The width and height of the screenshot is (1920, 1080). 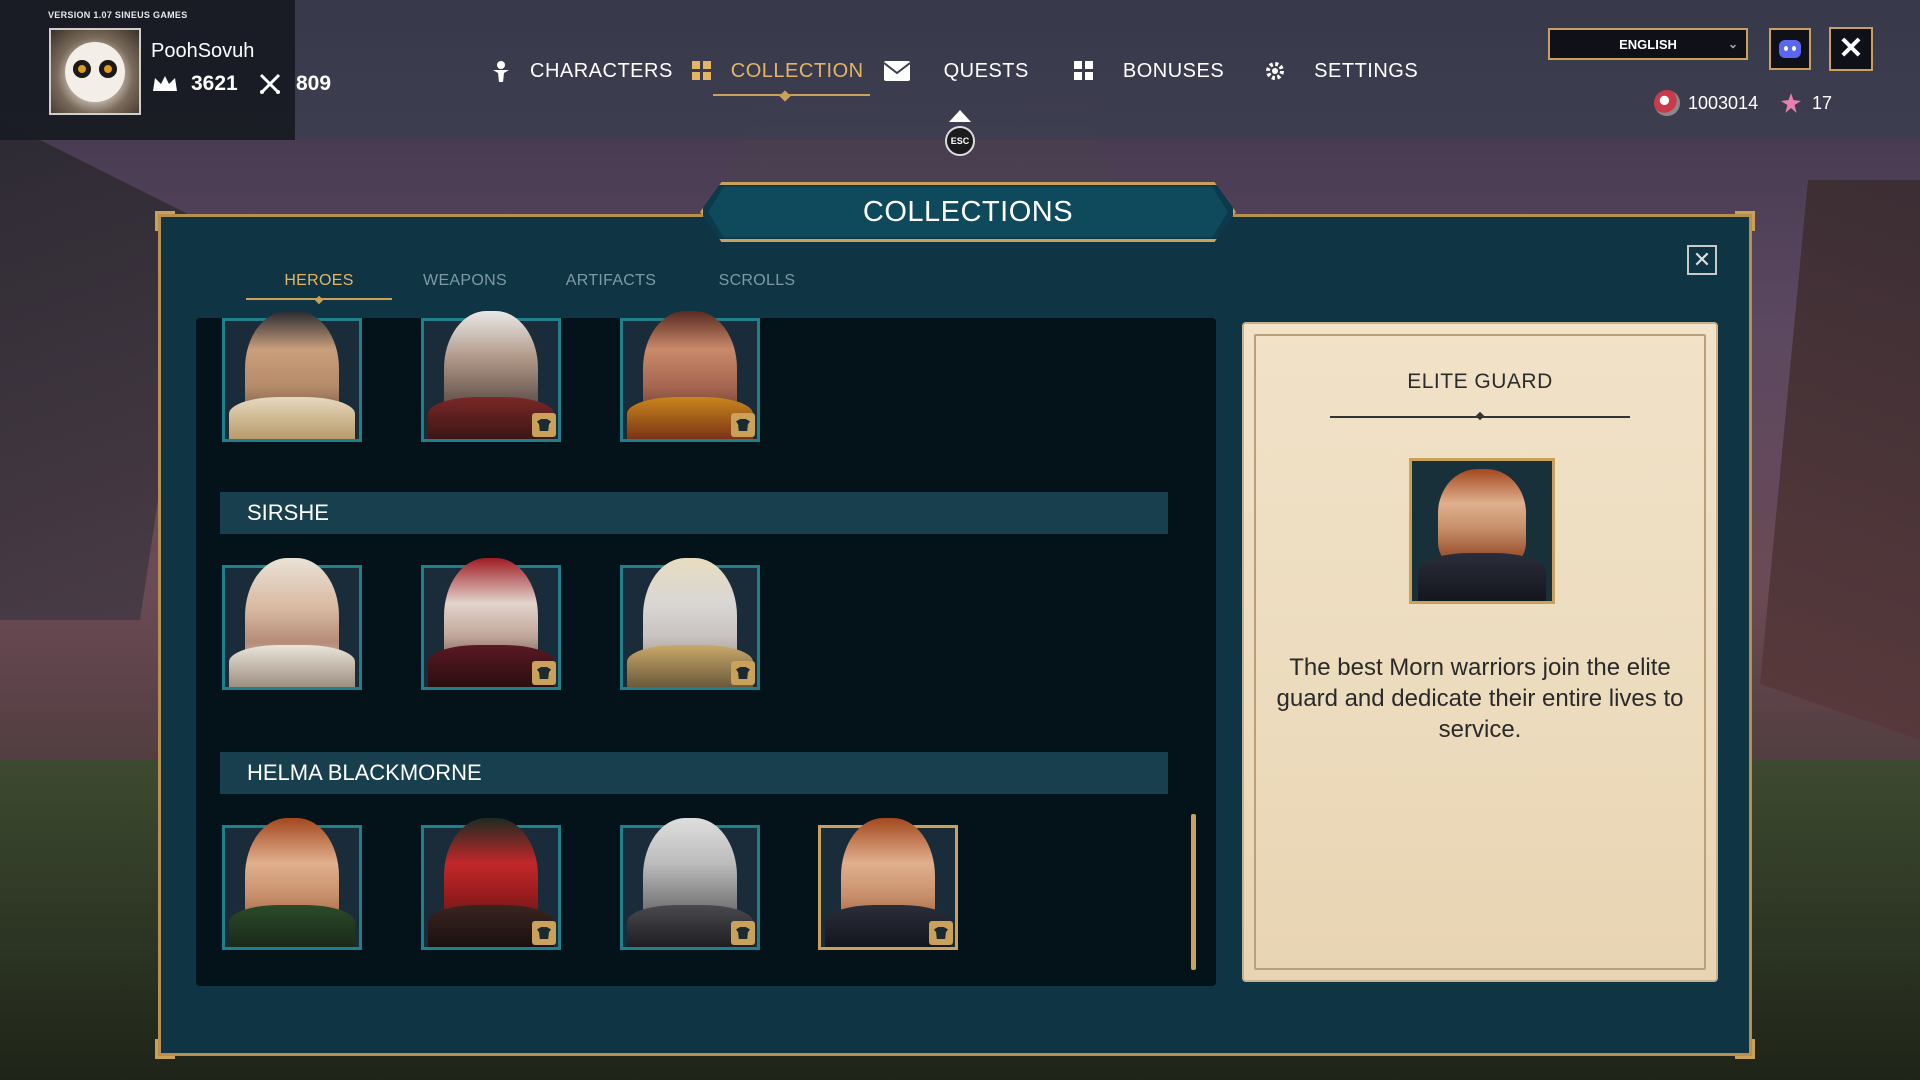 What do you see at coordinates (1805, 103) in the screenshot?
I see `flower-currency: 17` at bounding box center [1805, 103].